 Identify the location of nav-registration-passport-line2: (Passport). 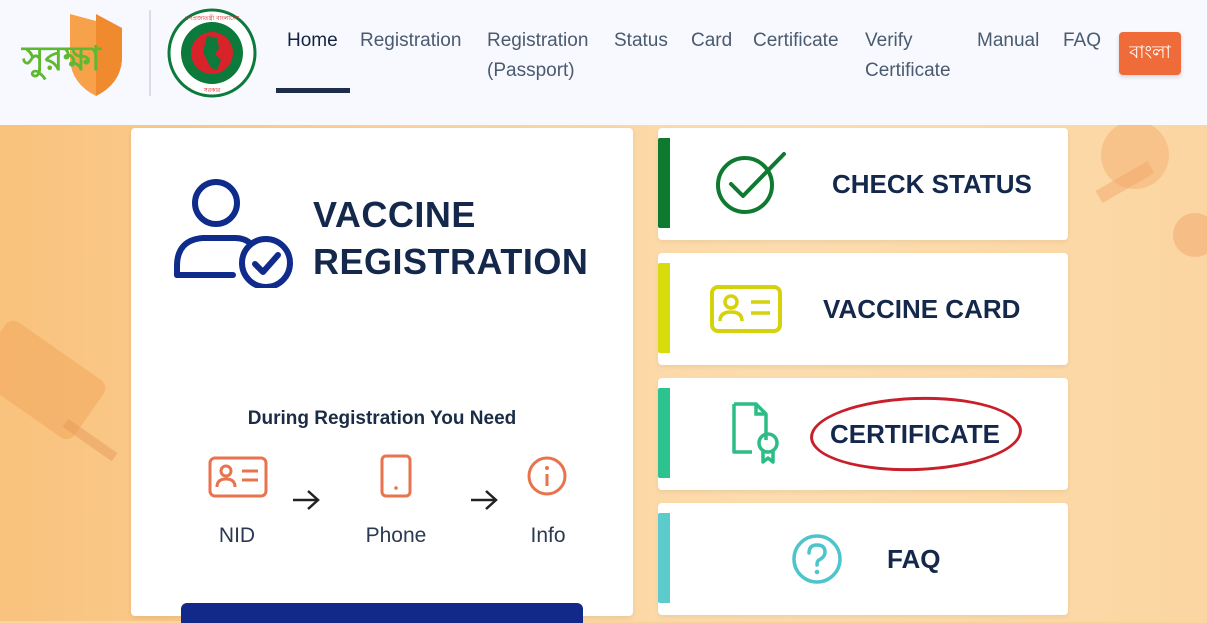
(531, 70).